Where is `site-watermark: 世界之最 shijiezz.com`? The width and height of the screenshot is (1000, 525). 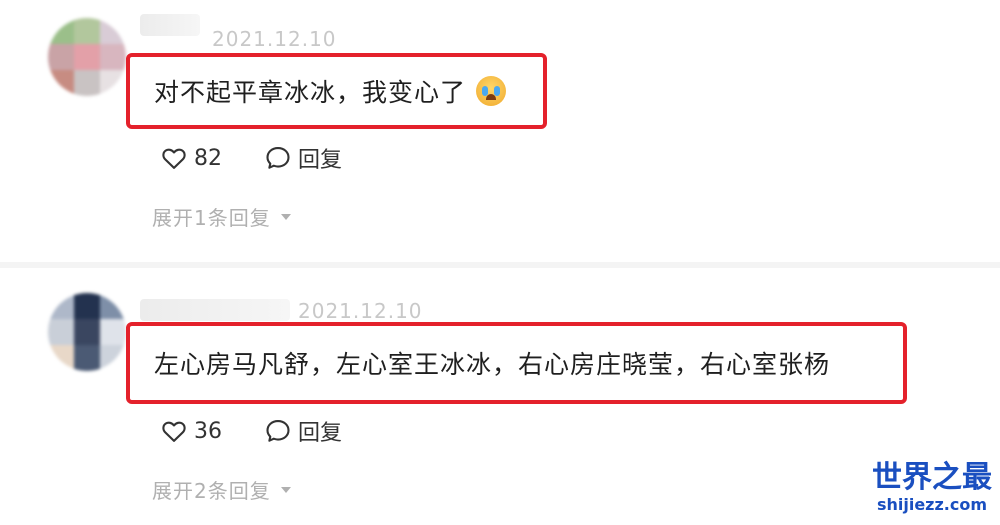 site-watermark: 世界之最 shijiezz.com is located at coordinates (932, 487).